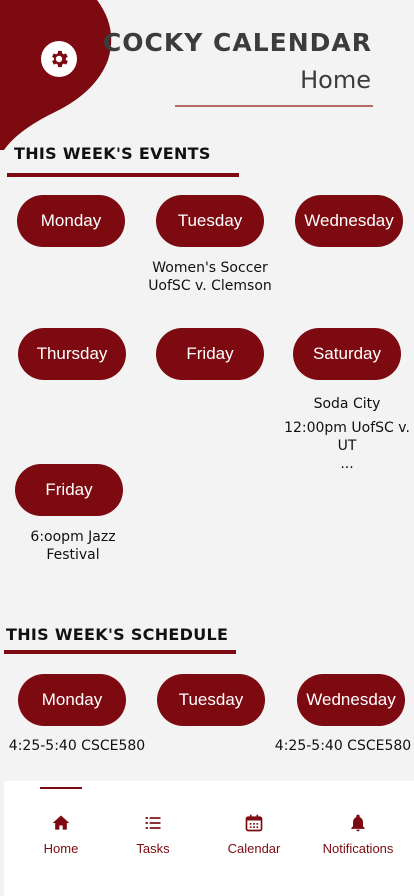 This screenshot has width=414, height=896. I want to click on event-text-line: UofSC v. Clemson, so click(210, 286).